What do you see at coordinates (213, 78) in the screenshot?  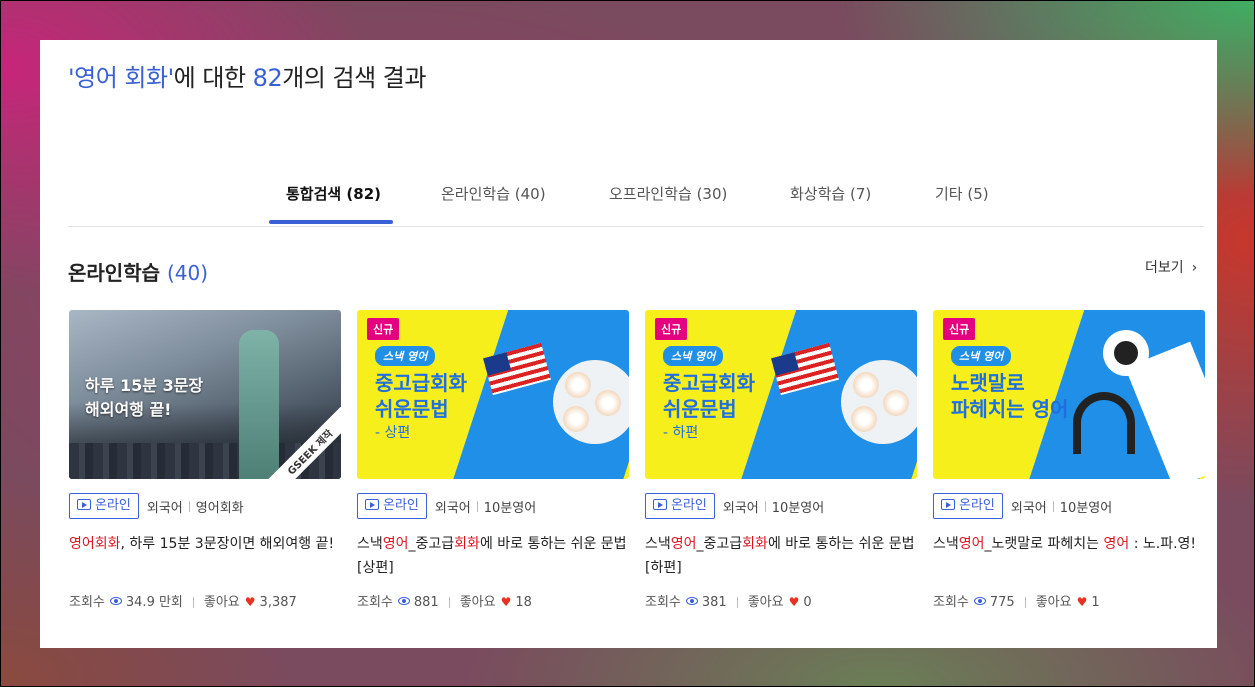 I see `title-text: 에 대한` at bounding box center [213, 78].